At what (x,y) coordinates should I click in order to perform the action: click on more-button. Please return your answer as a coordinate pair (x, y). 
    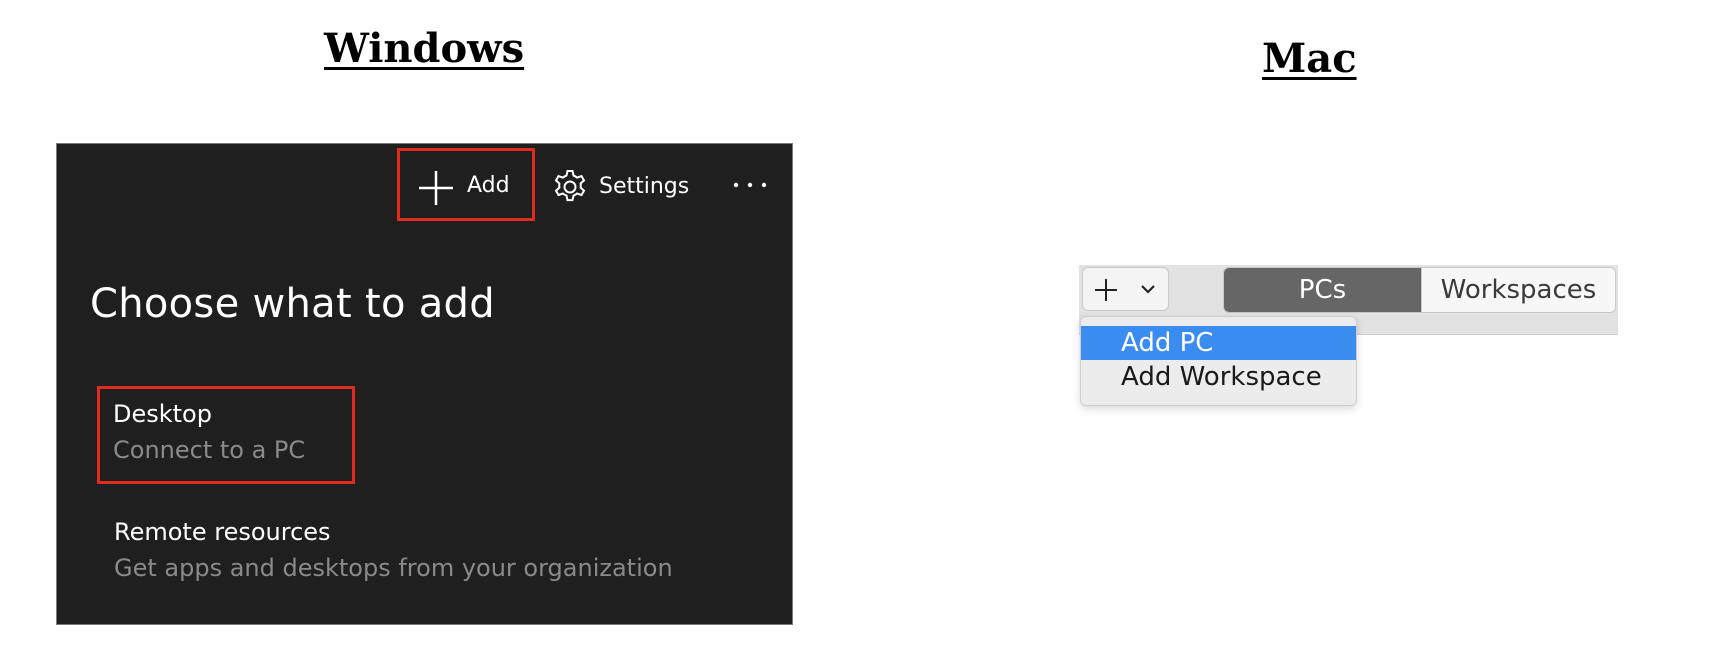
    Looking at the image, I should click on (750, 189).